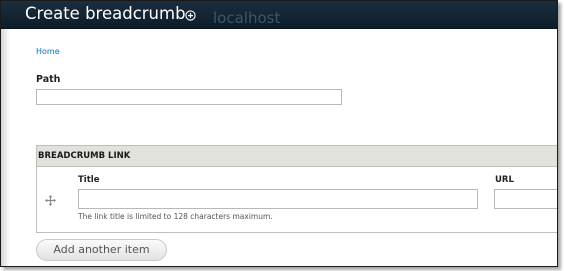 This screenshot has height=271, width=564. Describe the element at coordinates (48, 51) in the screenshot. I see `breadcrumb-home-link: Home` at that location.